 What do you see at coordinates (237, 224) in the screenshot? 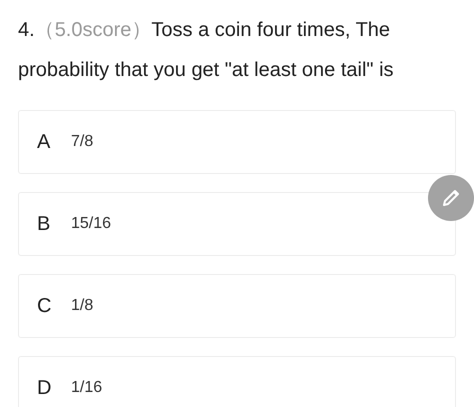
I see `option-card: B 15/16` at bounding box center [237, 224].